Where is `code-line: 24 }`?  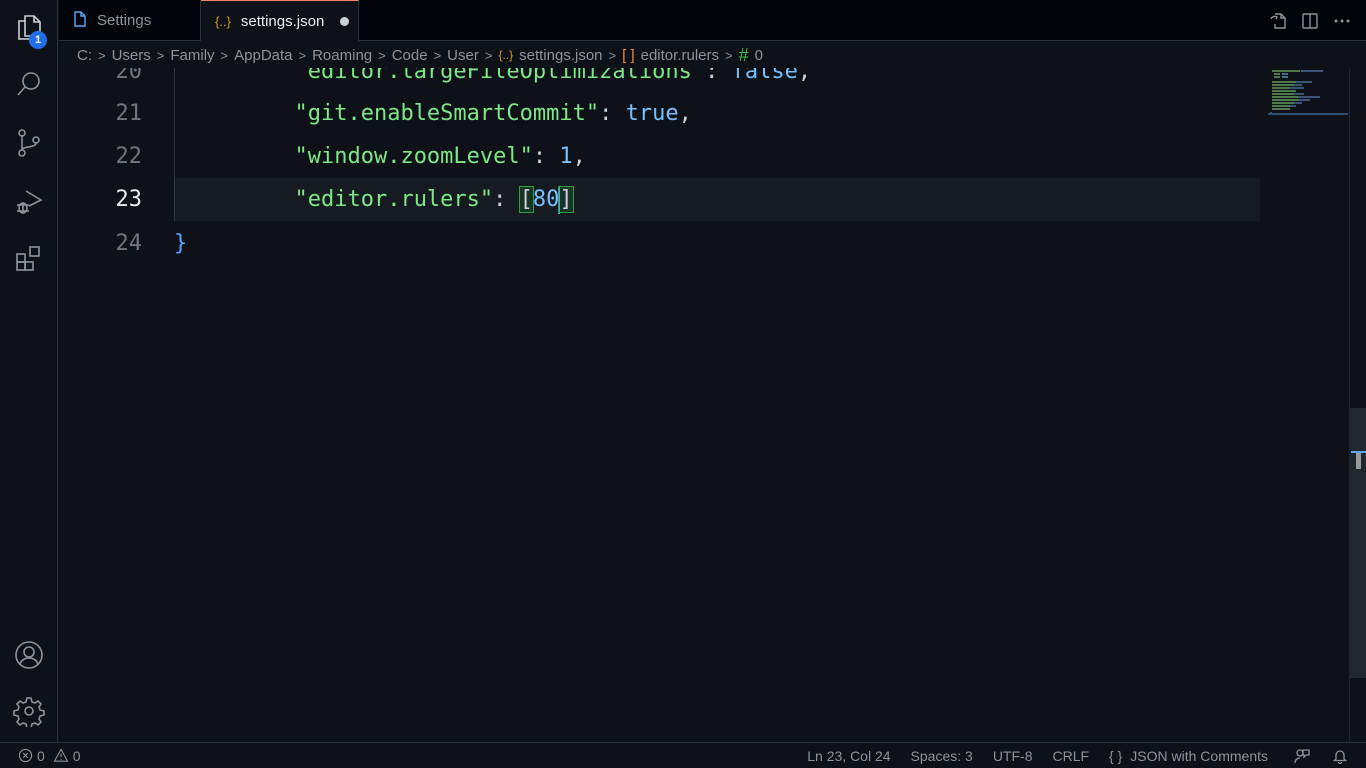
code-line: 24 } is located at coordinates (659, 243).